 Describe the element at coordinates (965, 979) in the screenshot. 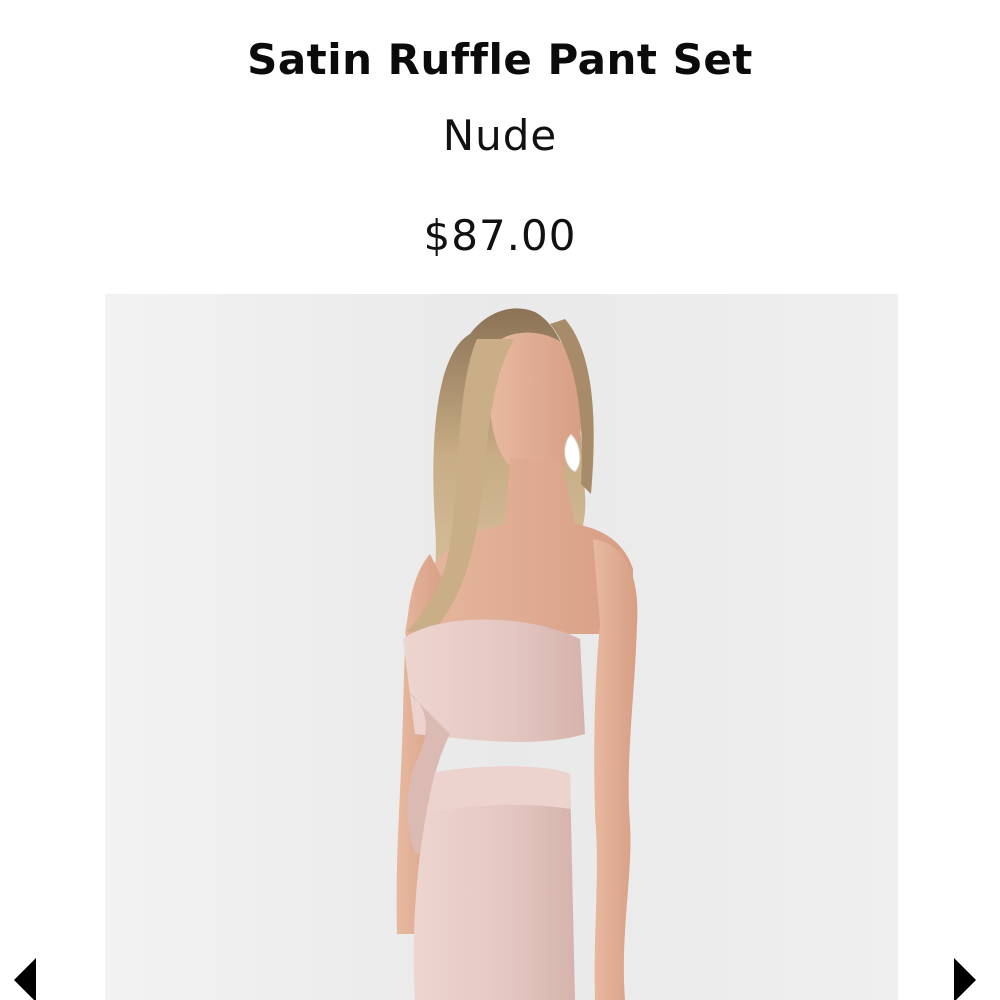

I see `next-image-arrow-icon` at that location.